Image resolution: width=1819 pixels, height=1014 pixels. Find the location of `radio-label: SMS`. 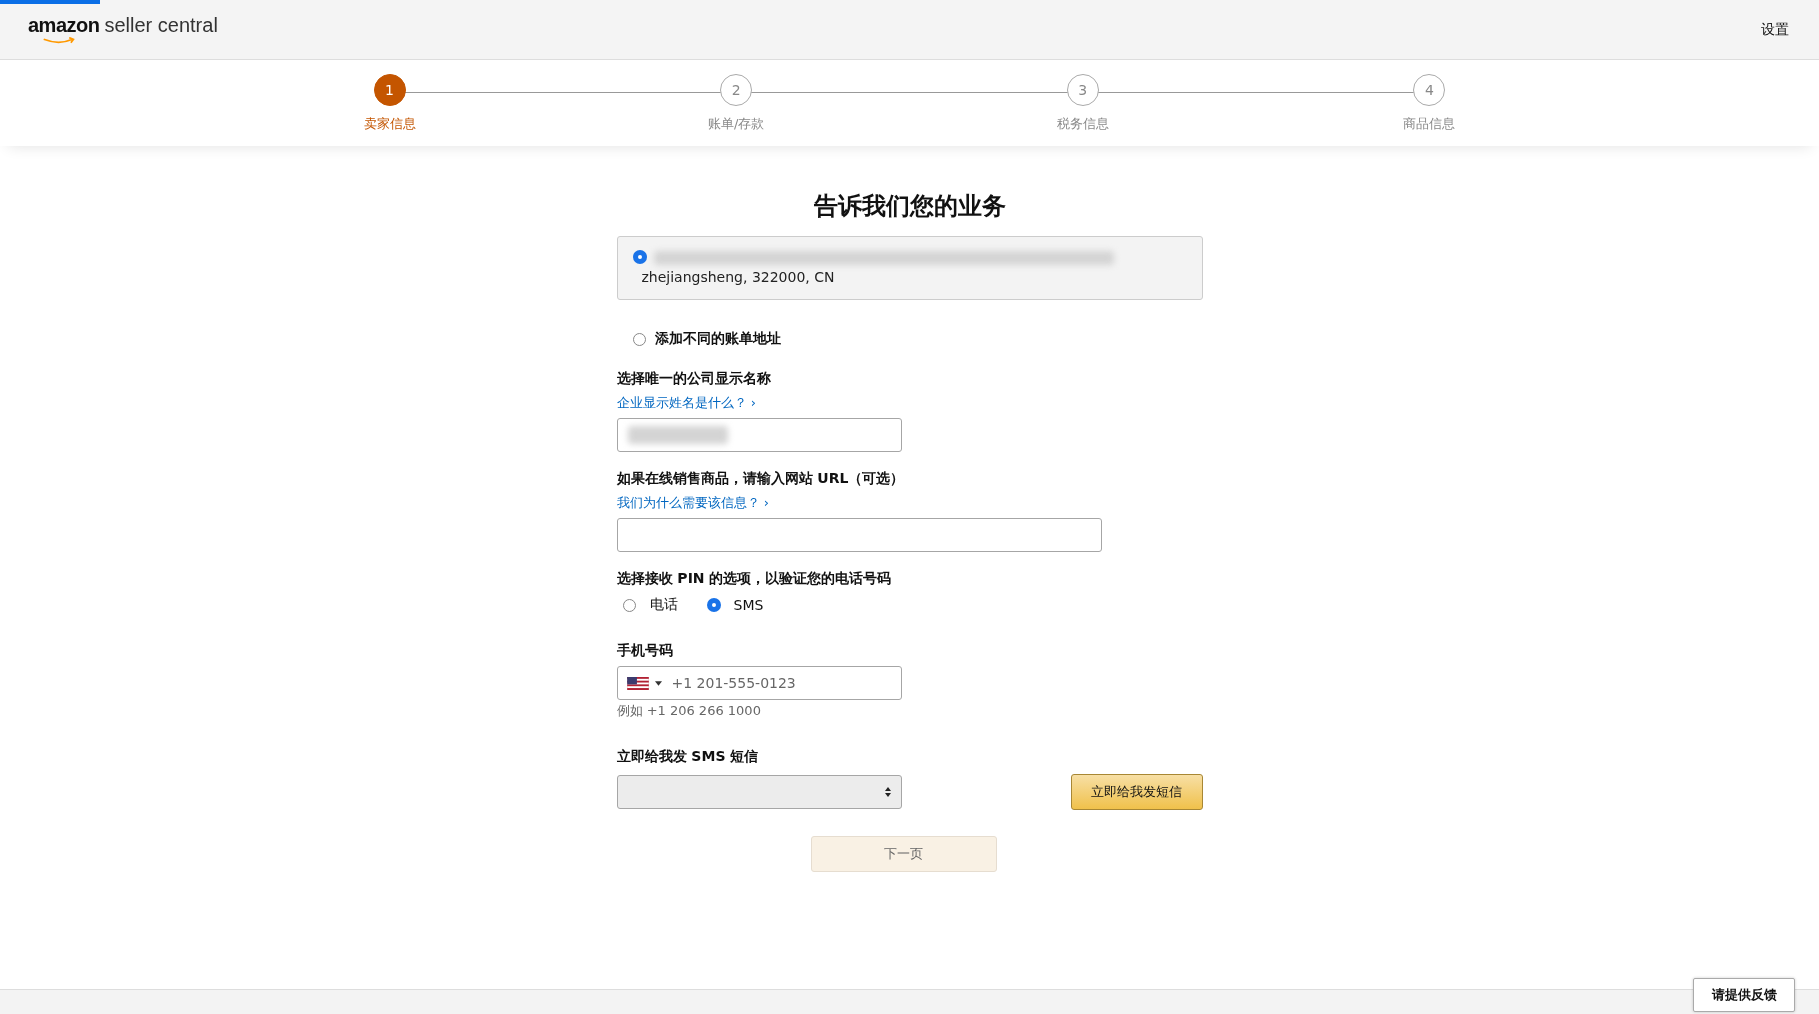

radio-label: SMS is located at coordinates (748, 605).